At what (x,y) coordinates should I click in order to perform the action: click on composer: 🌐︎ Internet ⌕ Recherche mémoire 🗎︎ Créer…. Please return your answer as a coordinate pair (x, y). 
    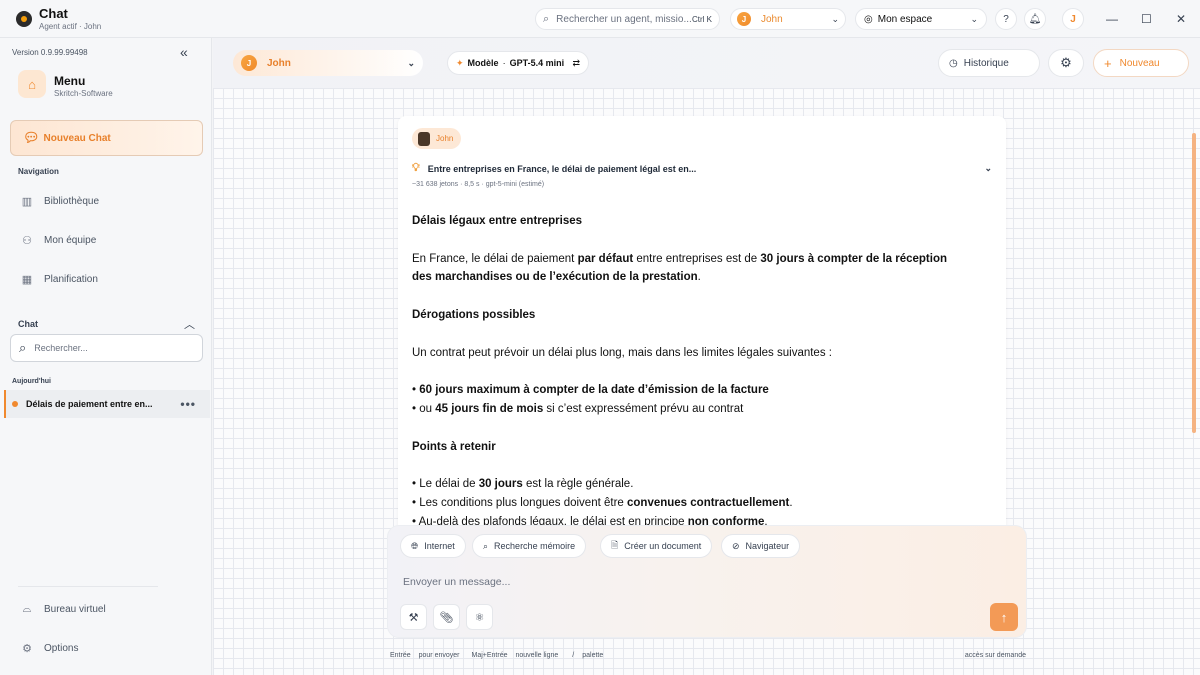
    Looking at the image, I should click on (707, 581).